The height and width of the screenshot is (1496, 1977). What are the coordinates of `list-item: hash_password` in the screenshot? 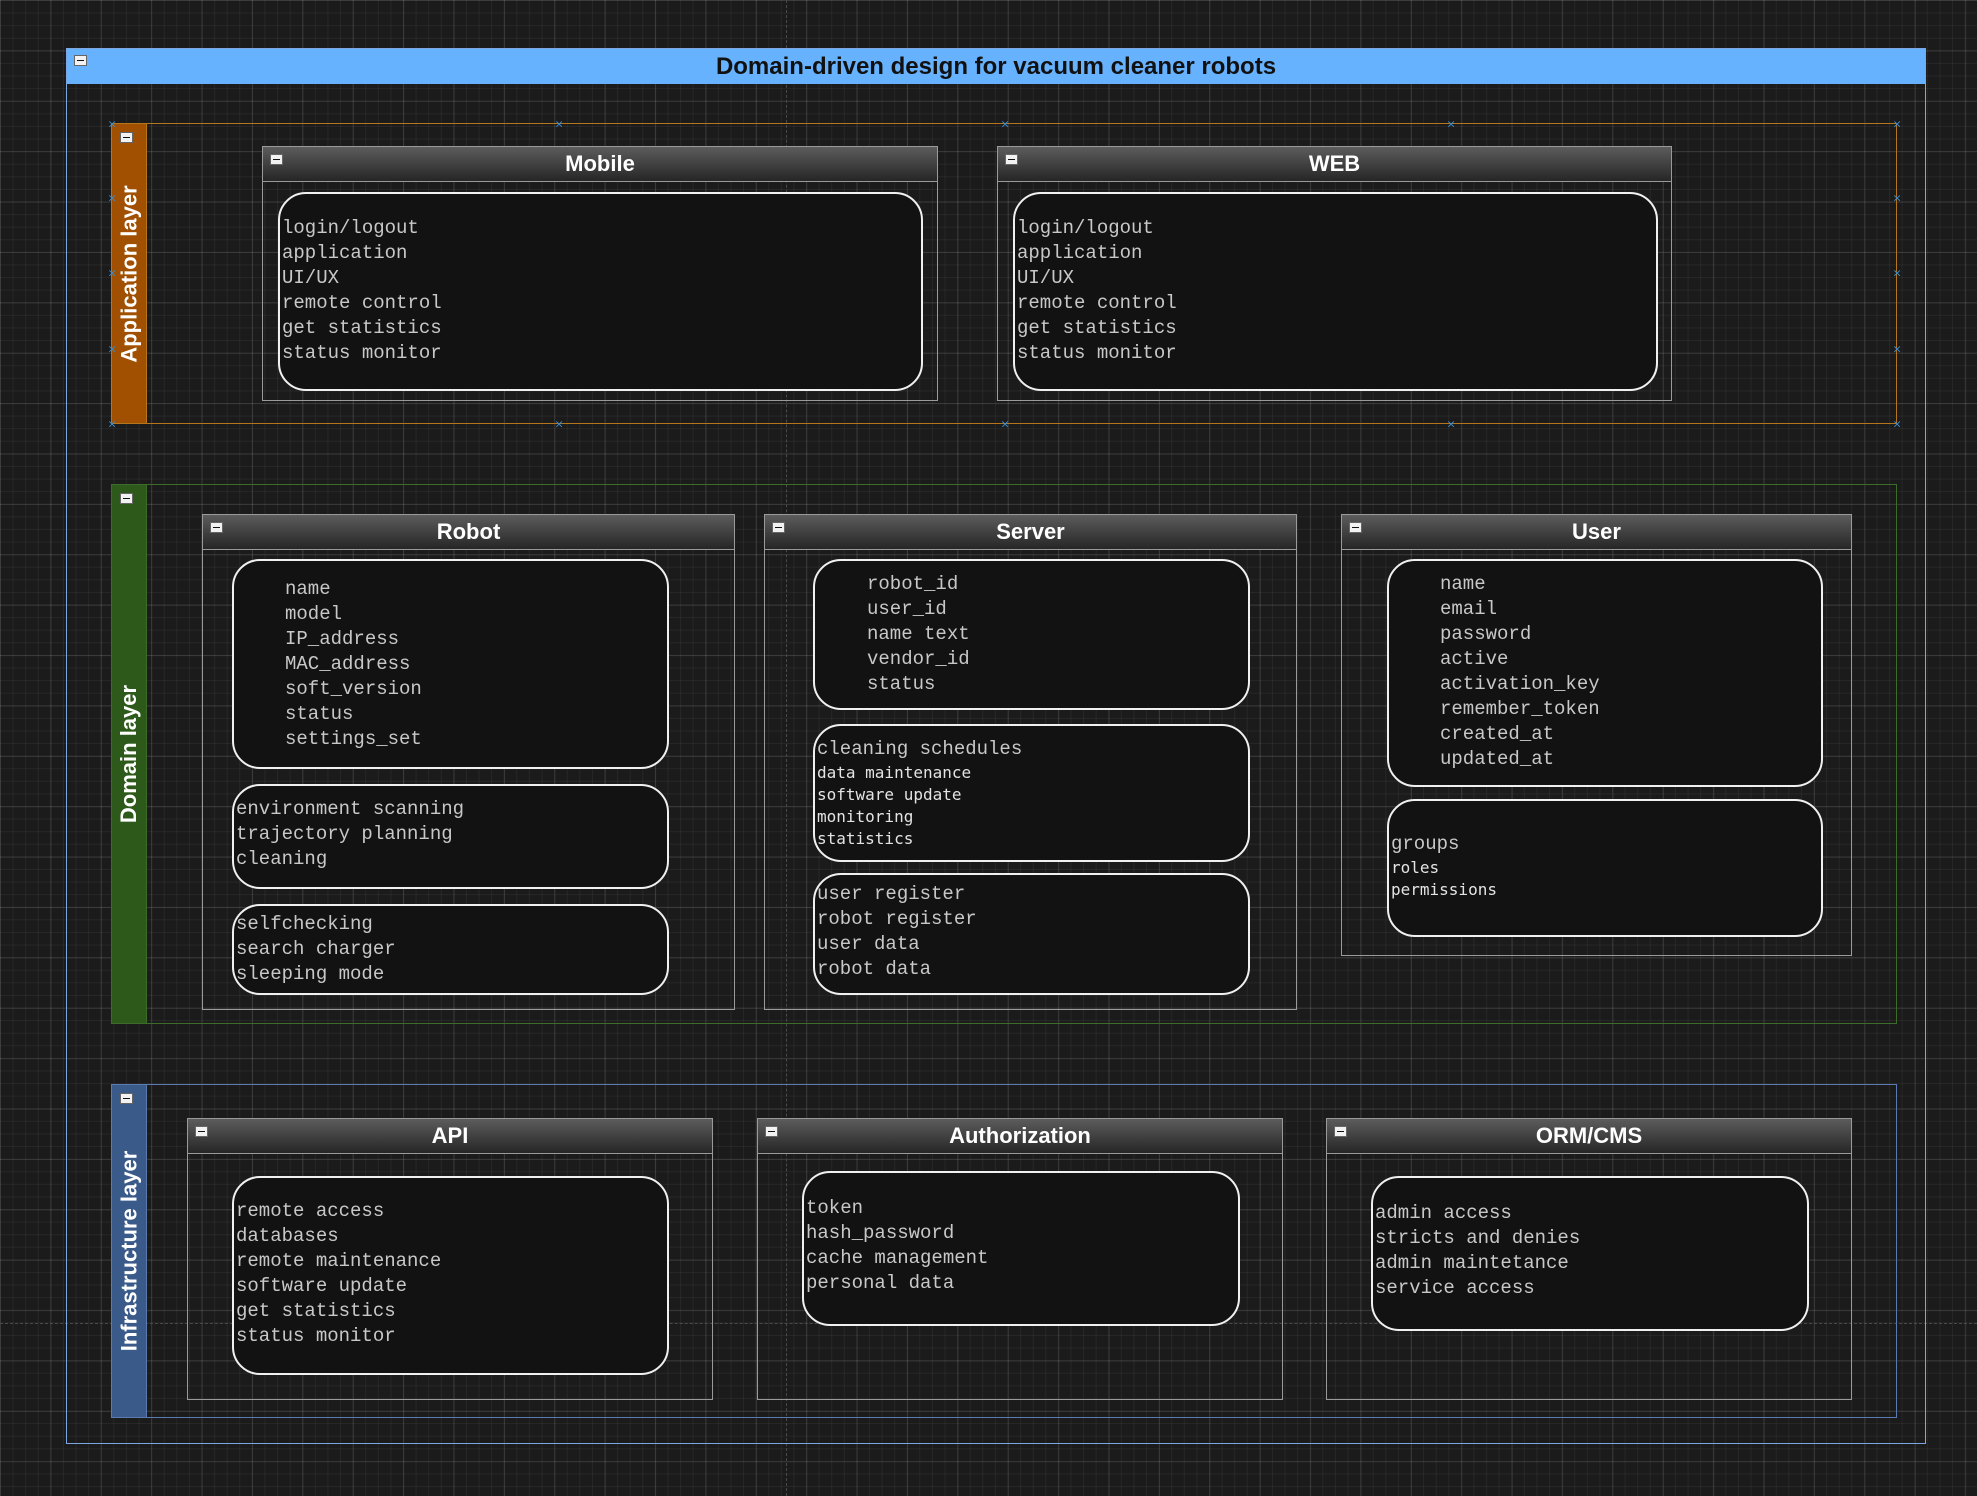 It's located at (880, 1233).